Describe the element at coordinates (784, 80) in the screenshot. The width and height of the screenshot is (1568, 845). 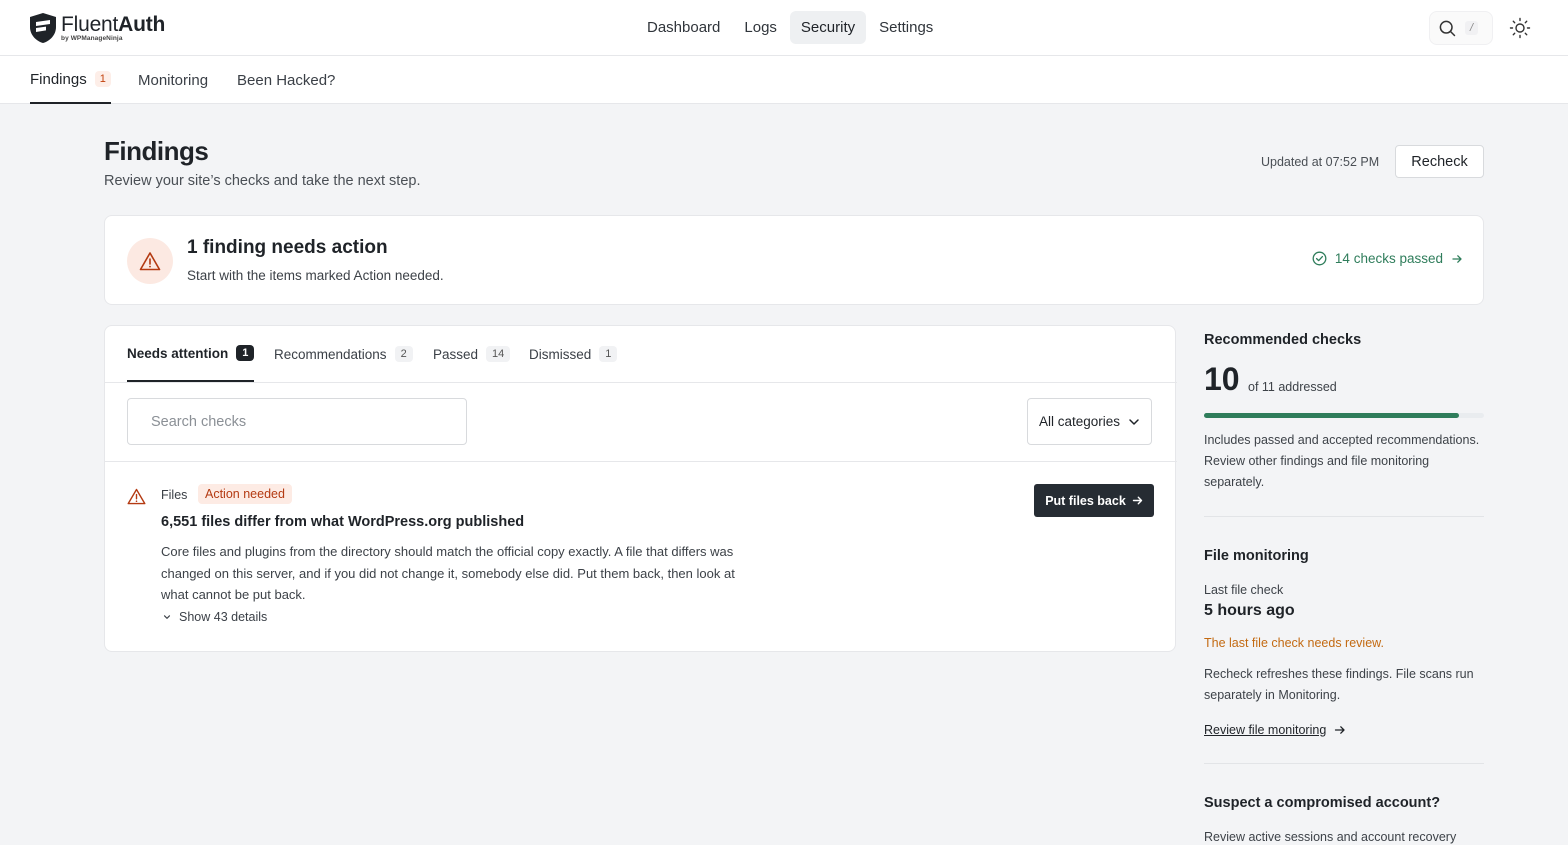
I see `sub-nav: Findings 1 Monitoring Been Hacked?` at that location.